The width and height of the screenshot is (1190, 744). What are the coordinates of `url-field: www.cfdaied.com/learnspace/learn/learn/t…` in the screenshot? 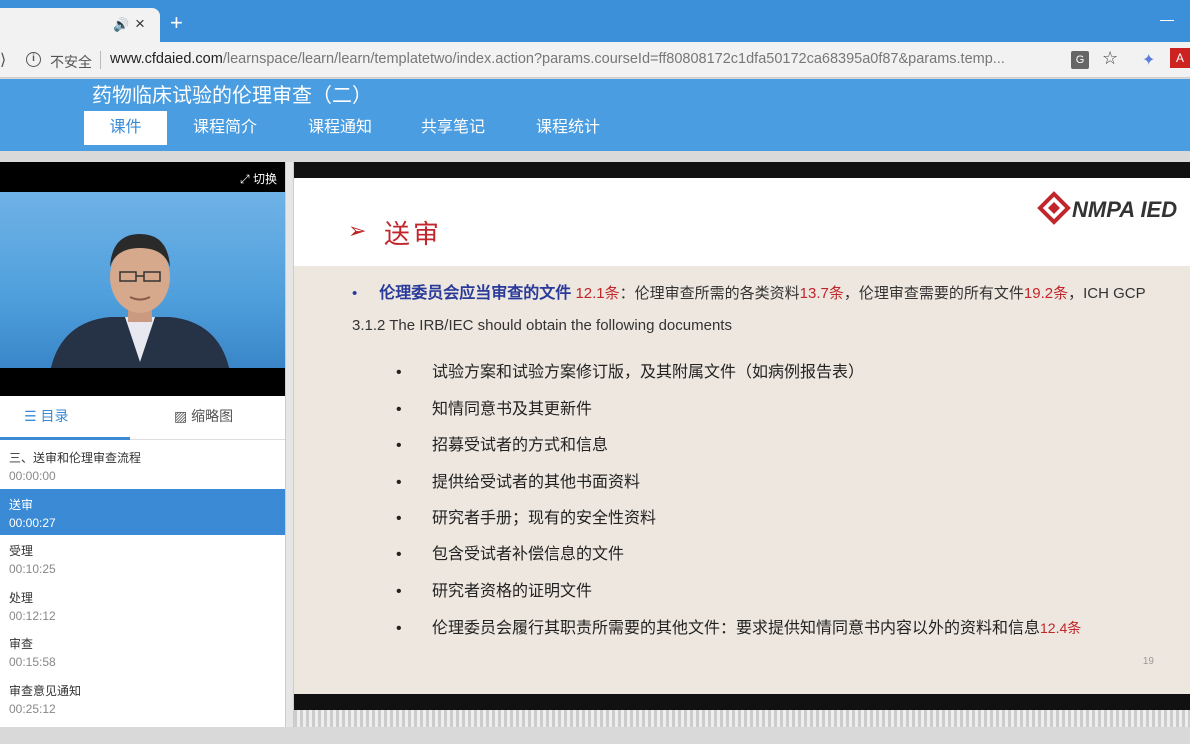 It's located at (585, 59).